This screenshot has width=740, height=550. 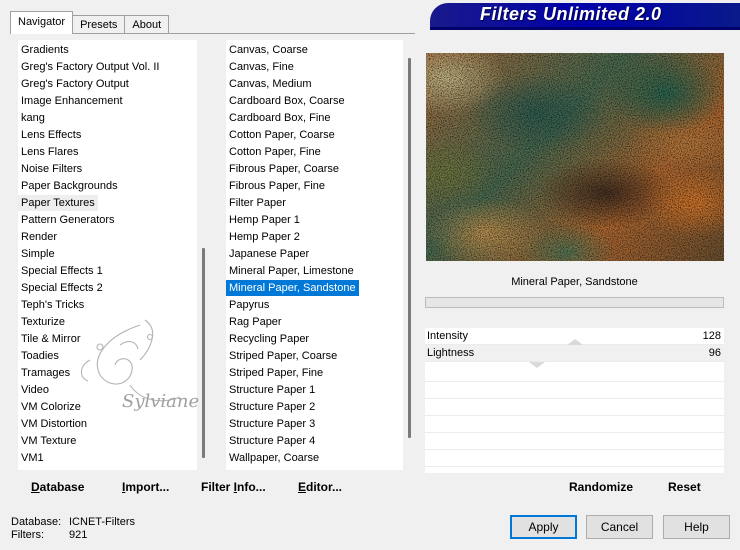 I want to click on category-list-item: Tile & Mirror, so click(x=50, y=339).